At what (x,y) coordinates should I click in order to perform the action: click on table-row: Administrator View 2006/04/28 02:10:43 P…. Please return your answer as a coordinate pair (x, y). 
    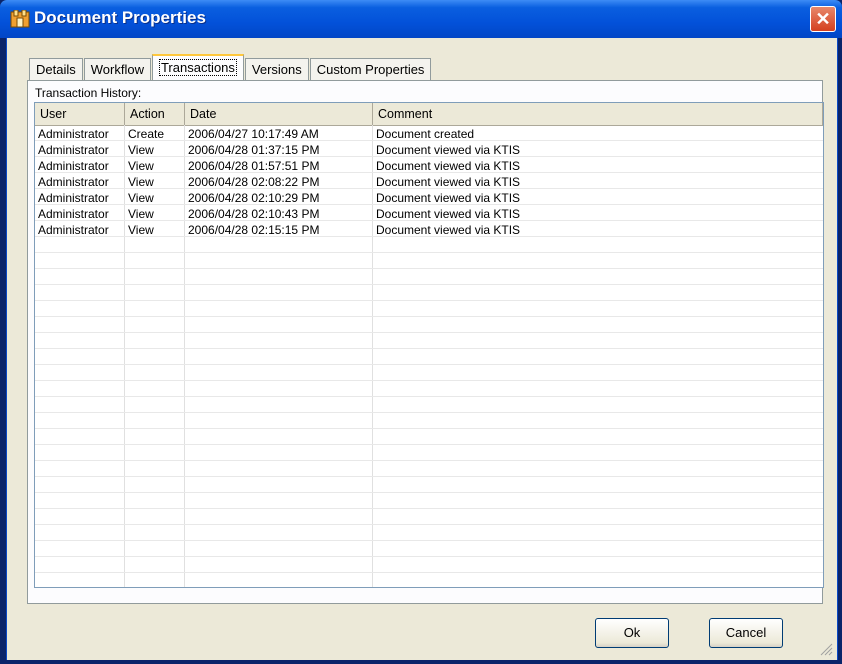
    Looking at the image, I should click on (429, 214).